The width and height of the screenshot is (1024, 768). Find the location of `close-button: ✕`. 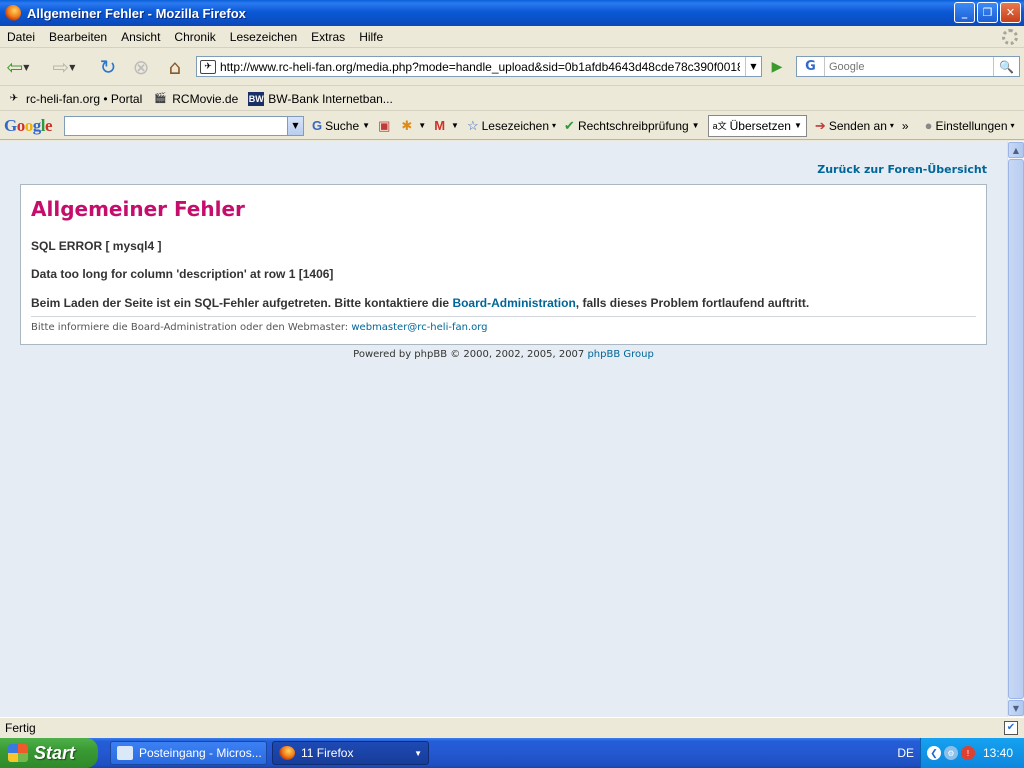

close-button: ✕ is located at coordinates (1010, 12).